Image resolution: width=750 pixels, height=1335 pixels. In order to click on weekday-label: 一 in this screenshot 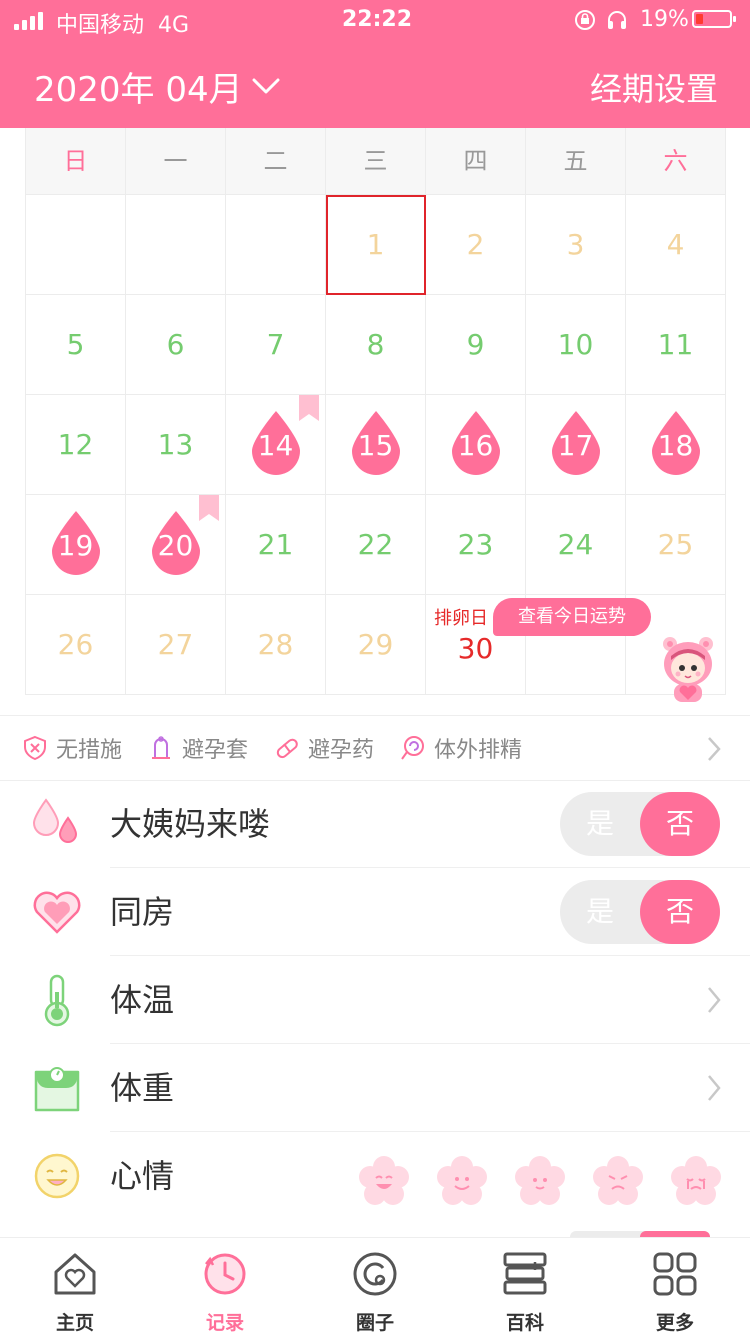, I will do `click(176, 161)`.